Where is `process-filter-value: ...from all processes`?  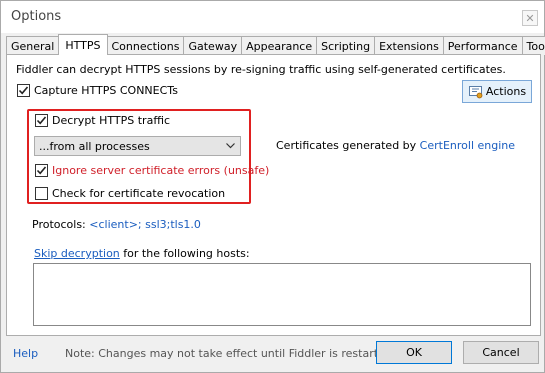 process-filter-value: ...from all processes is located at coordinates (94, 146).